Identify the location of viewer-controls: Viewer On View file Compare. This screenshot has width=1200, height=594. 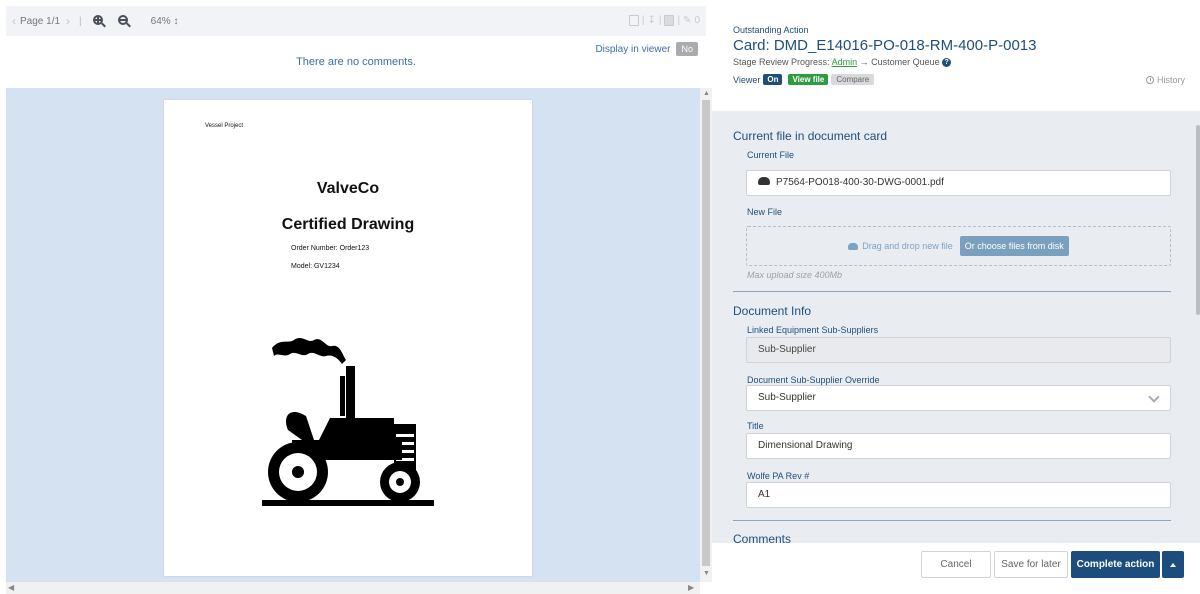
(804, 79).